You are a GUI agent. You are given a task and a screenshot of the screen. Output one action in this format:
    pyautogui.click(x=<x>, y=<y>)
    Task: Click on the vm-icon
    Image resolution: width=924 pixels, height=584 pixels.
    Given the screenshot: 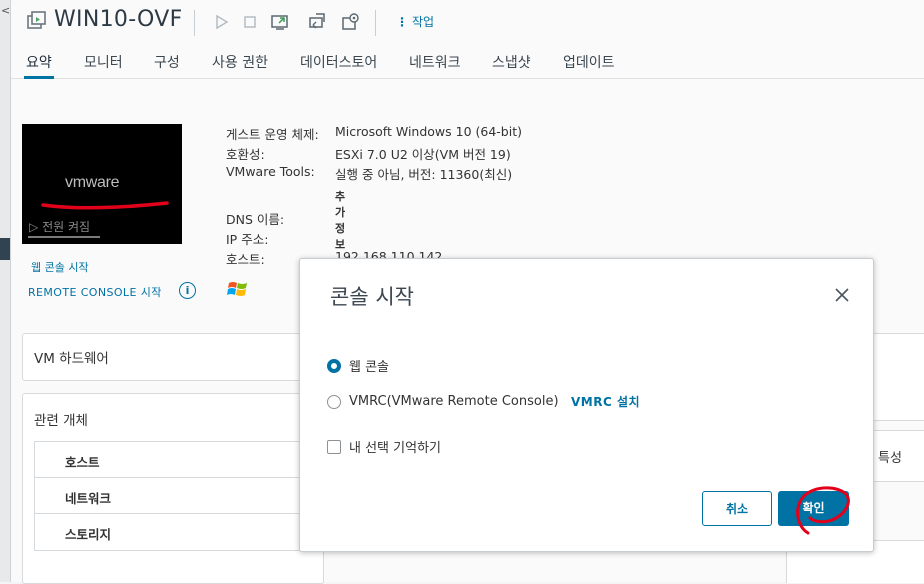 What is the action you would take?
    pyautogui.click(x=36, y=20)
    